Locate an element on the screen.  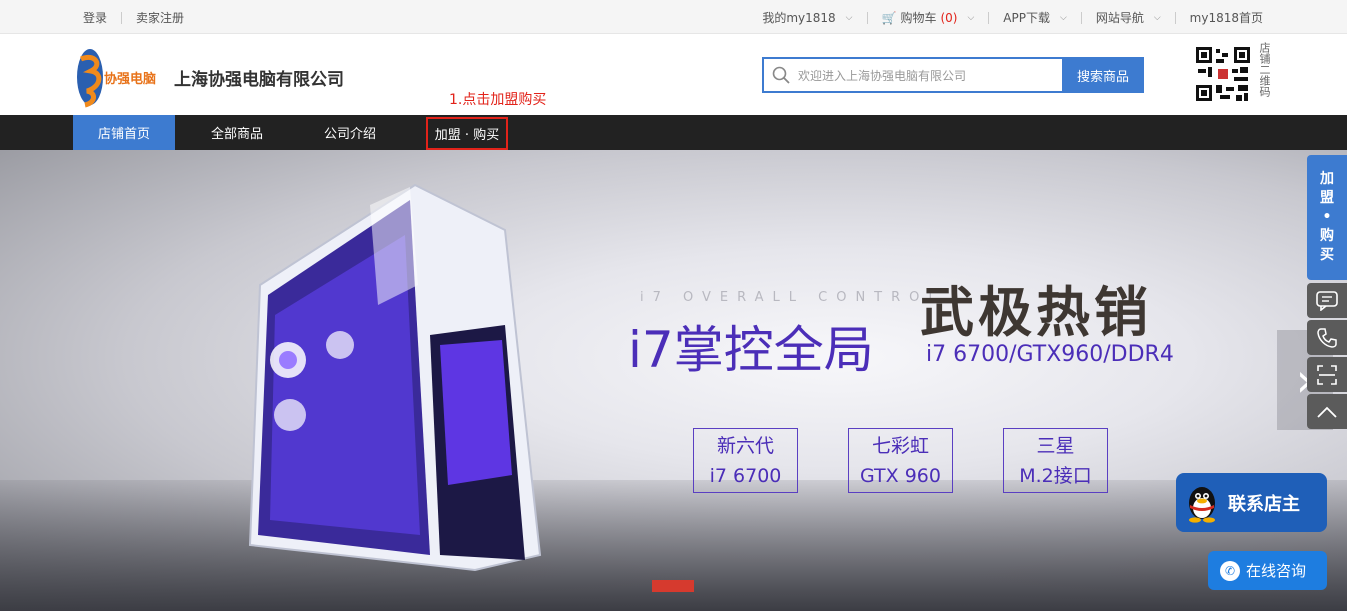
search-button: 搜索商品 is located at coordinates (1103, 75).